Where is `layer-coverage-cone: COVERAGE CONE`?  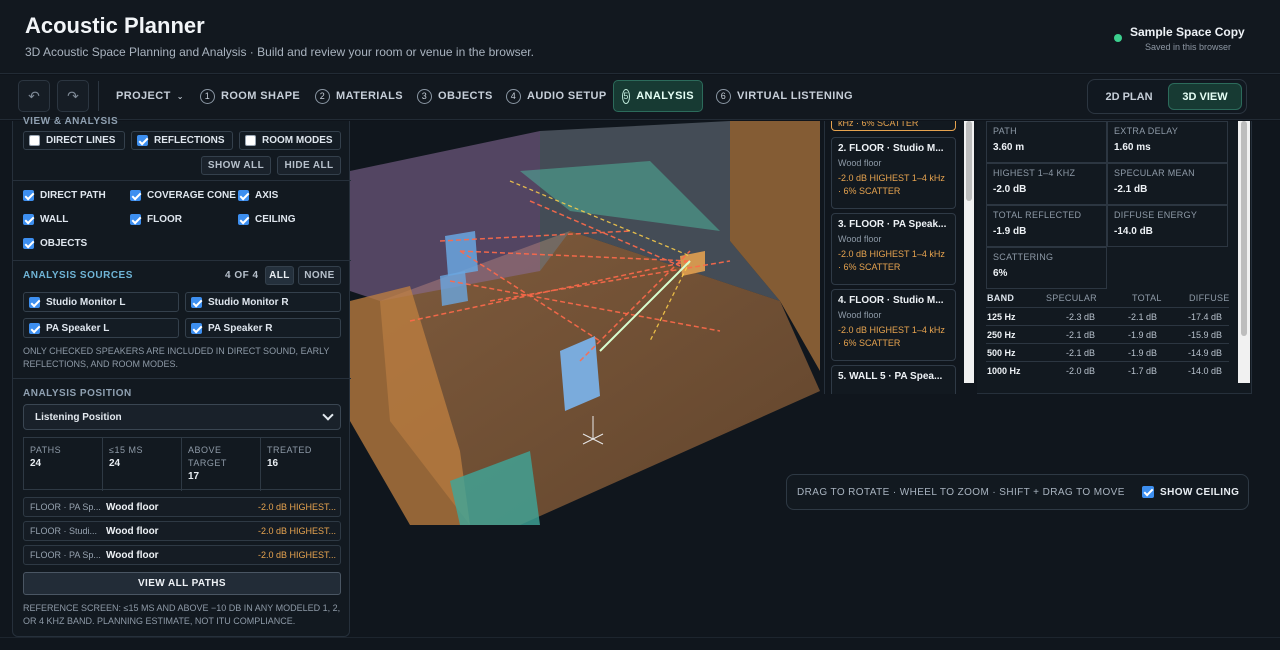 layer-coverage-cone: COVERAGE CONE is located at coordinates (183, 195).